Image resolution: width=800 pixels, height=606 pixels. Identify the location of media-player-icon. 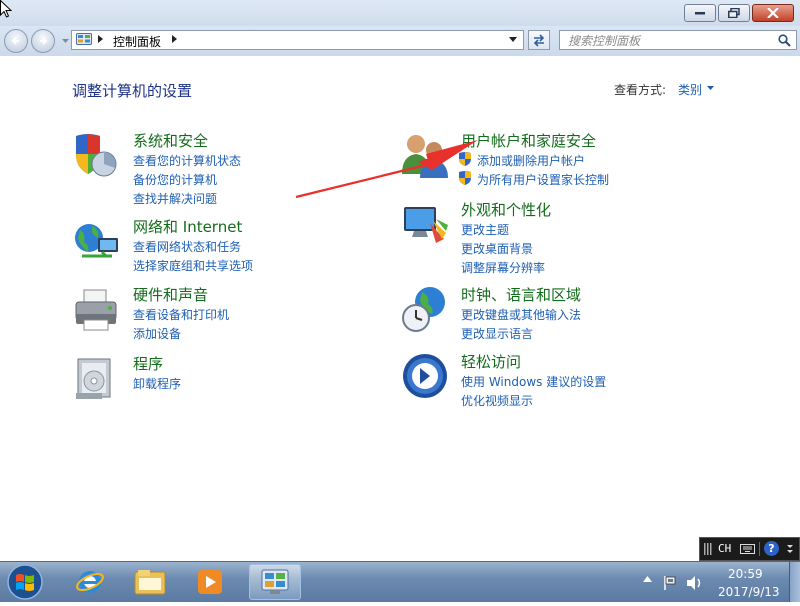
(210, 582).